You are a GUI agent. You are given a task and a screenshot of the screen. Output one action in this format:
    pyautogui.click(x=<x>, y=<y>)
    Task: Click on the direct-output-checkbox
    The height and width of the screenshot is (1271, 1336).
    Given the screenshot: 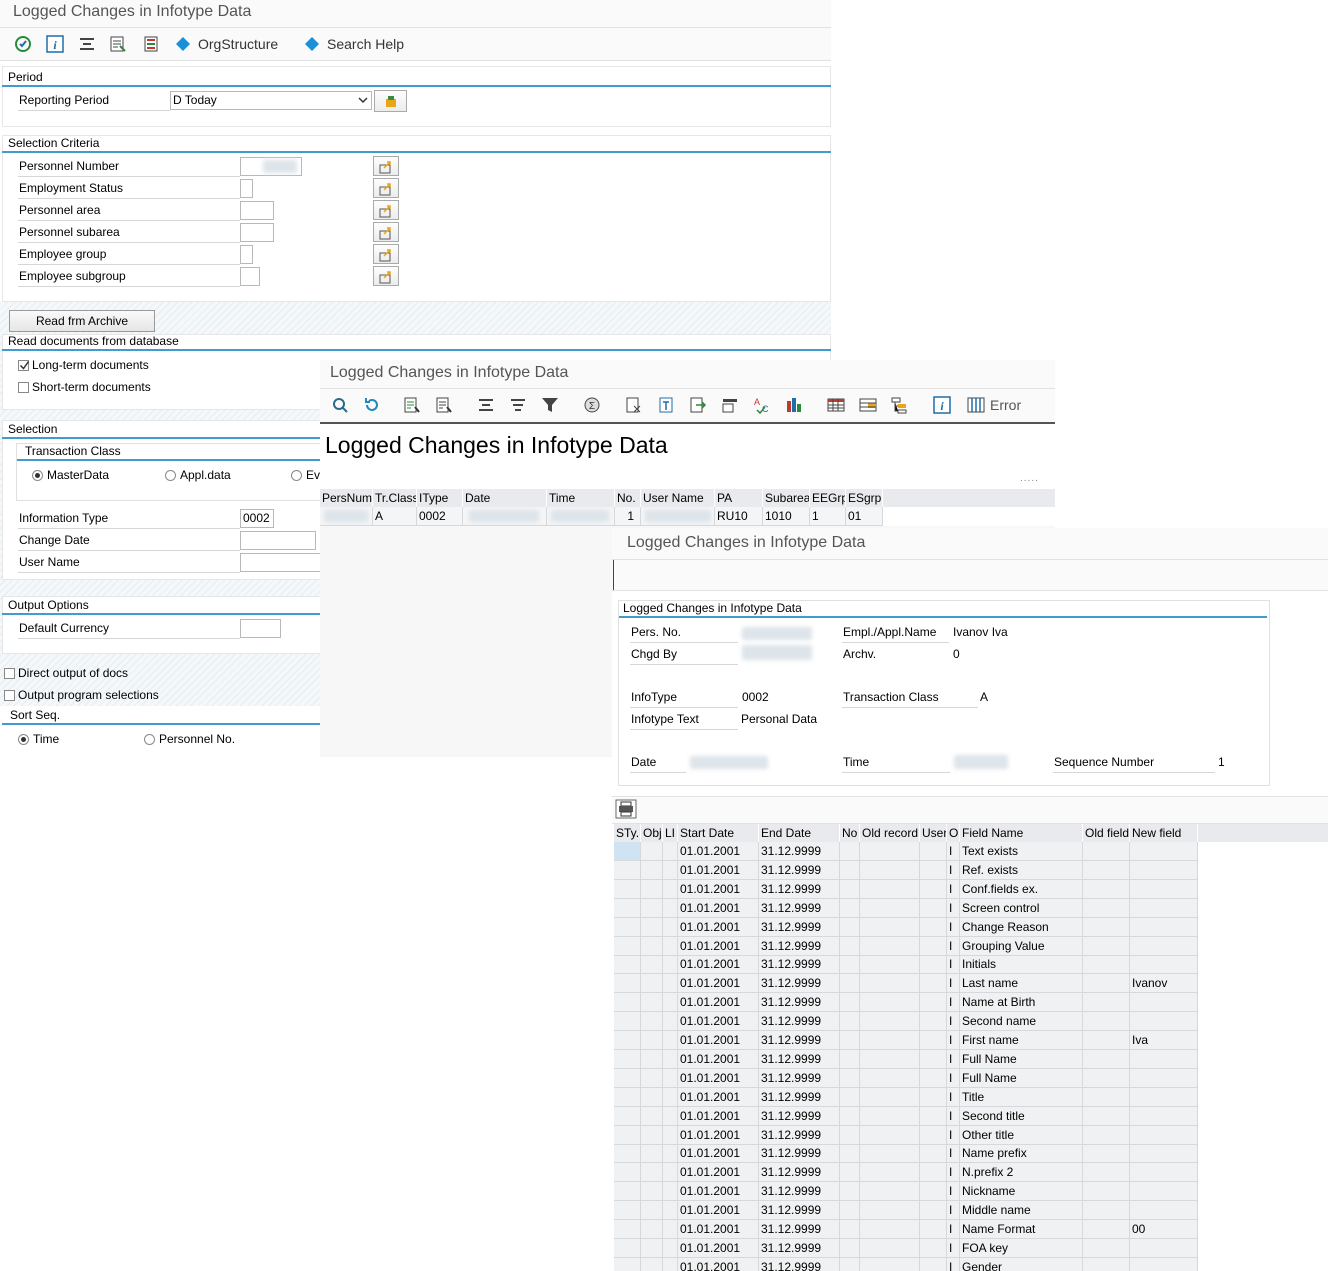 What is the action you would take?
    pyautogui.click(x=9, y=673)
    